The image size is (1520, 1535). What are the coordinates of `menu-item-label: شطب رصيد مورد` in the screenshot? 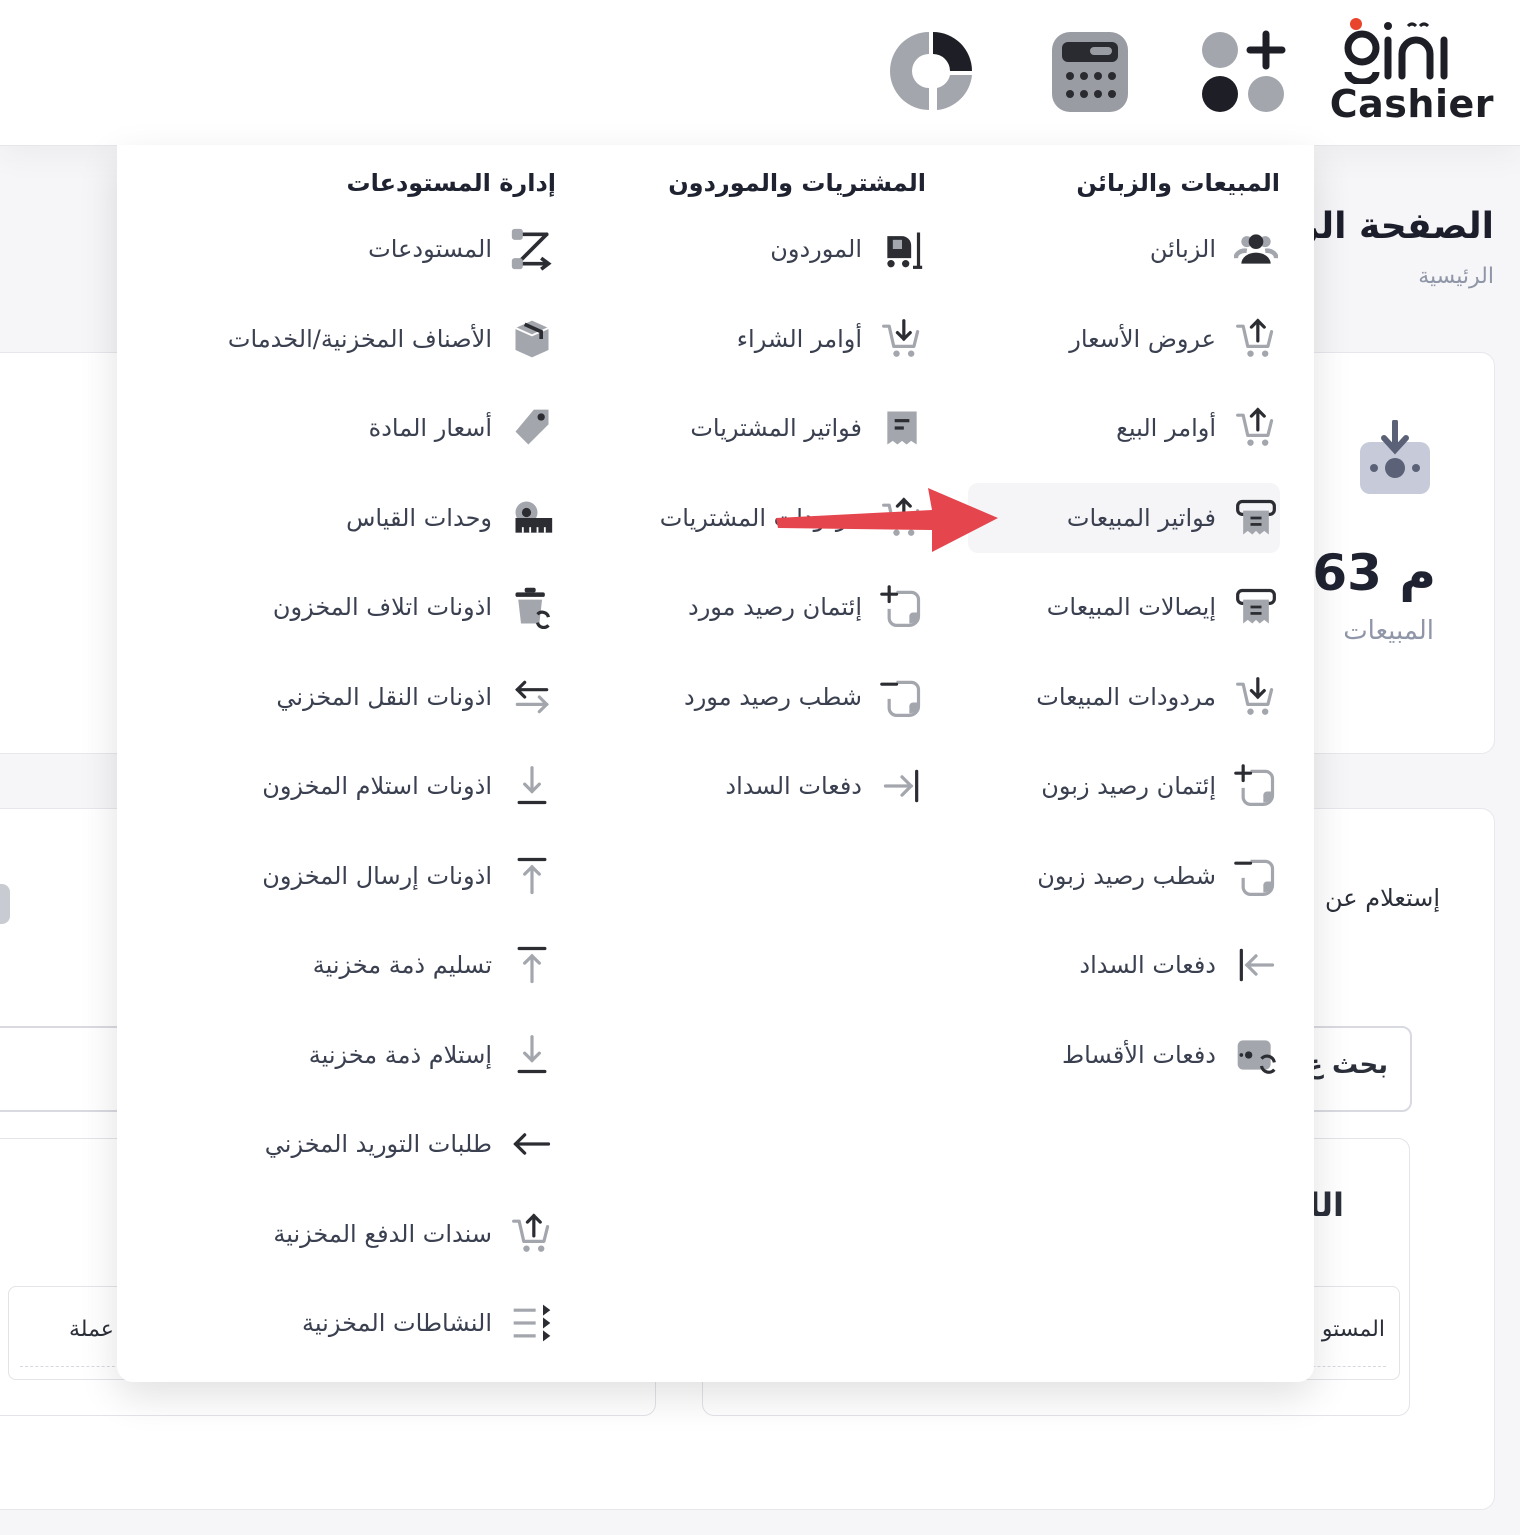 It's located at (773, 696).